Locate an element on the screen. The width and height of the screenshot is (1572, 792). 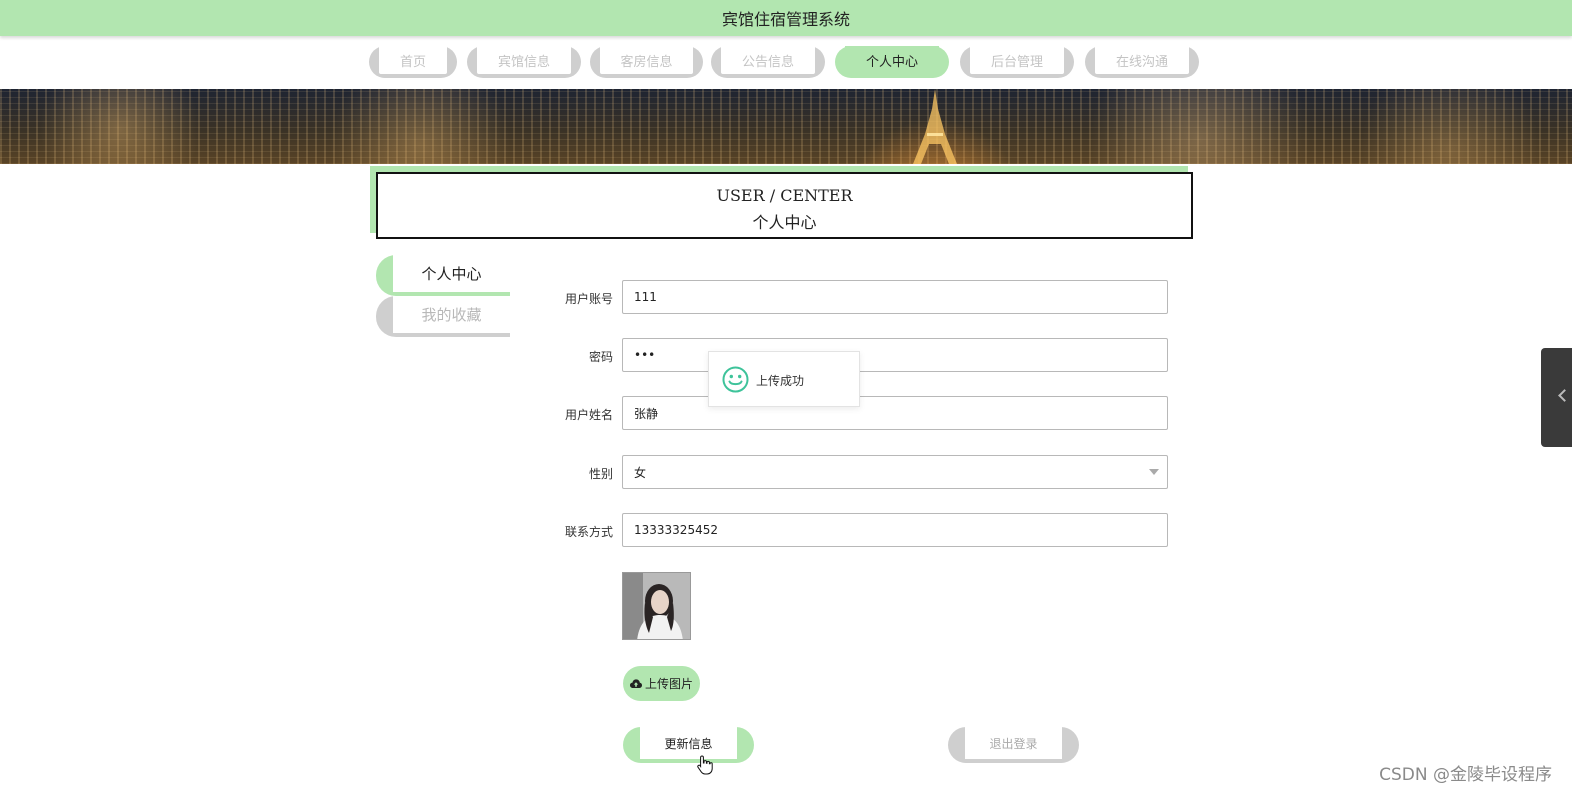
update-info-label: 更新信息 is located at coordinates (688, 743).